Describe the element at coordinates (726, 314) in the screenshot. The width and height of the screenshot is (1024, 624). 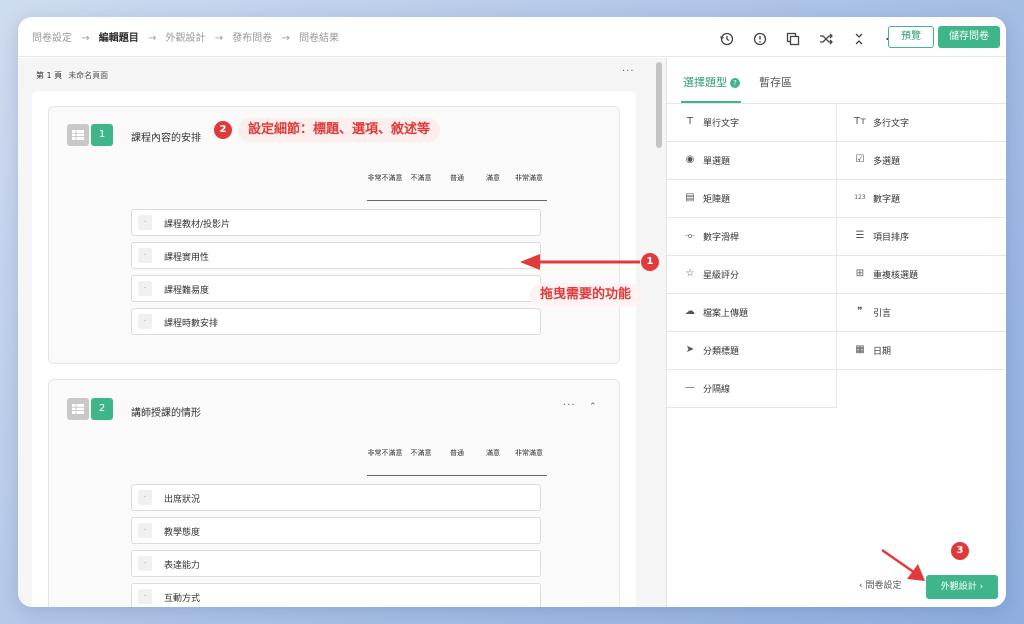
I see `type-label: 檔案上傳題` at that location.